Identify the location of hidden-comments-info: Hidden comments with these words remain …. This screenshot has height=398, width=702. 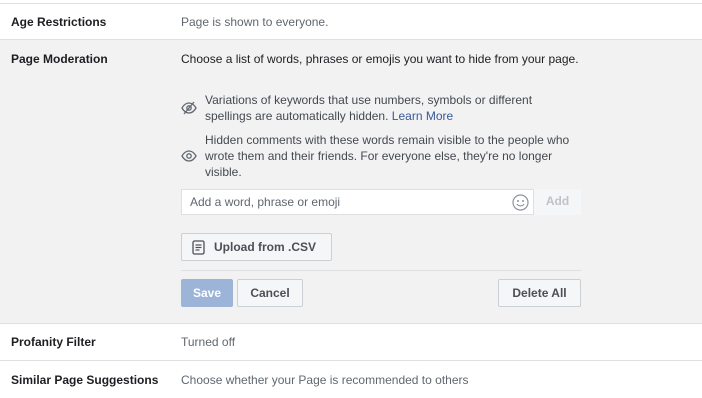
(381, 155).